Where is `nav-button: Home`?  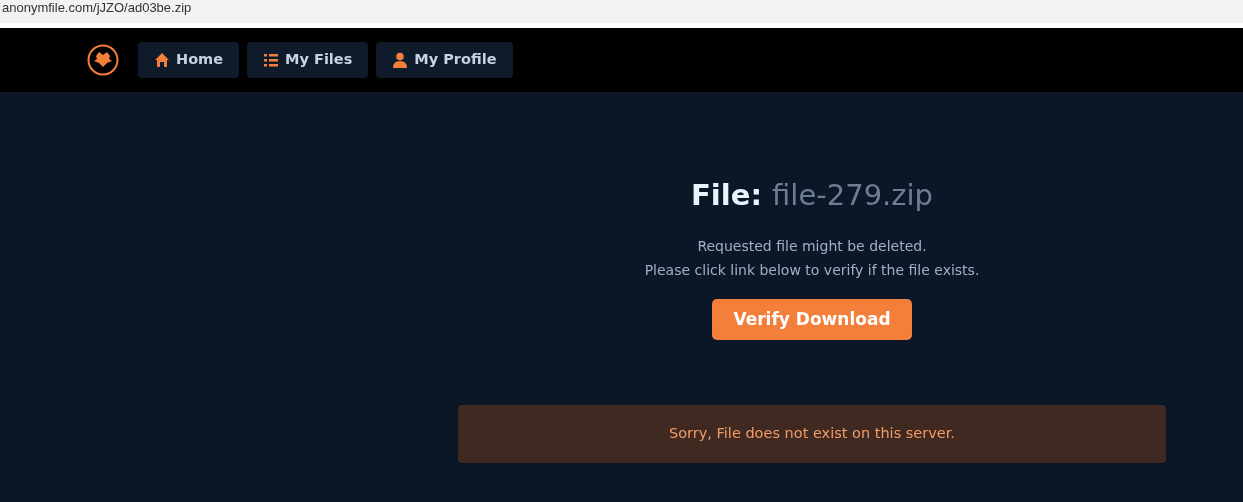
nav-button: Home is located at coordinates (189, 60).